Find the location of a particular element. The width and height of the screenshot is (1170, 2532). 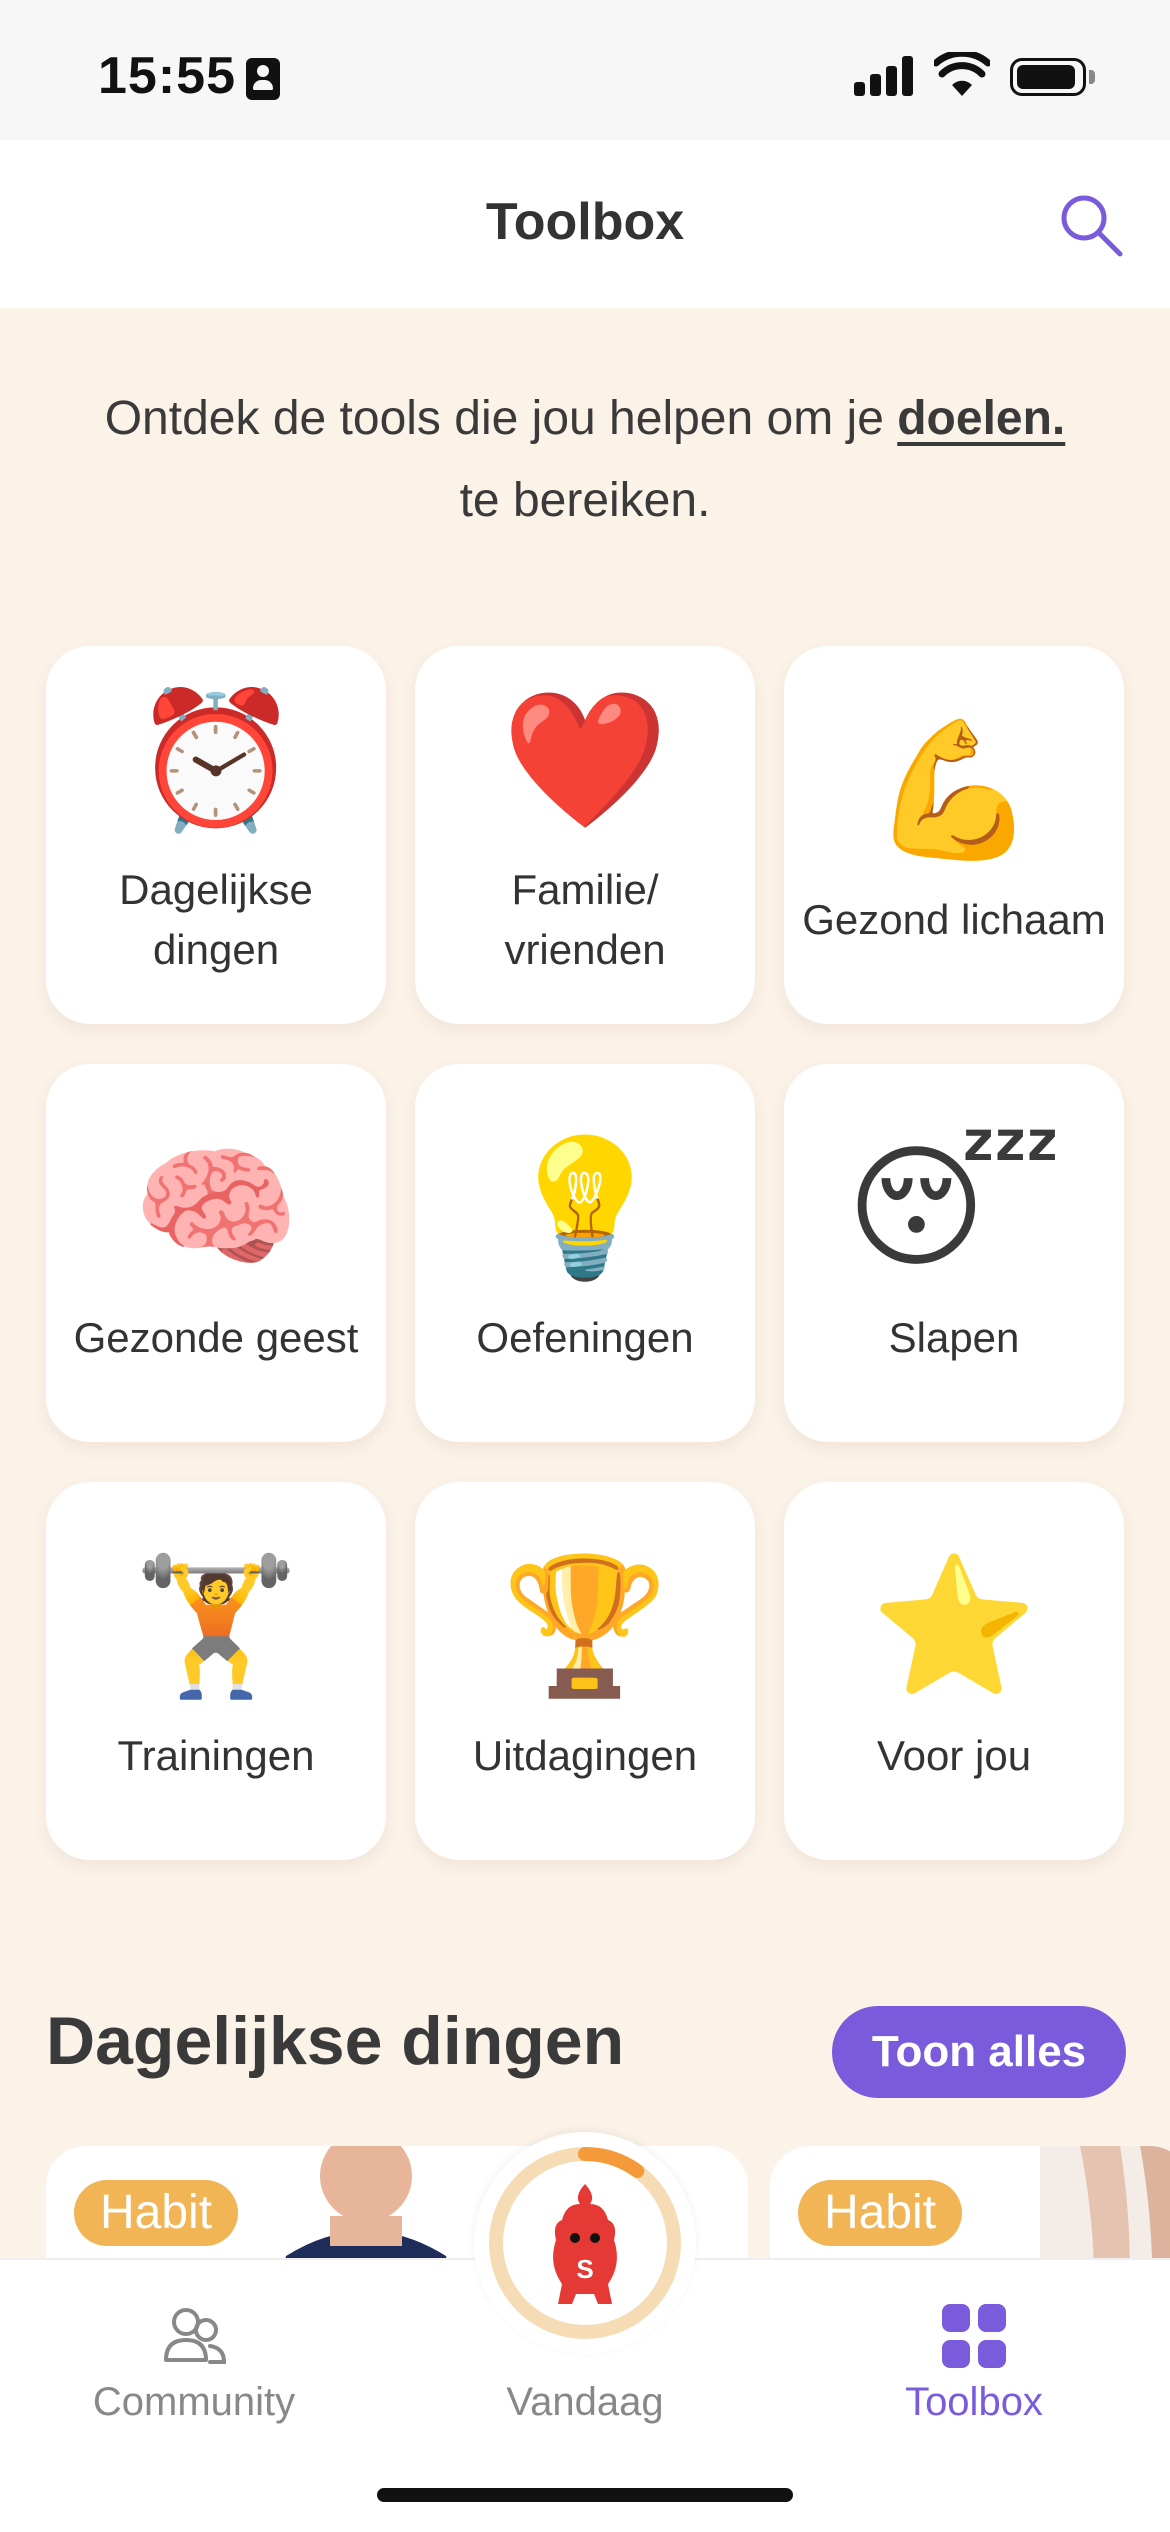

intro-text-after: te bereiken. is located at coordinates (585, 500).